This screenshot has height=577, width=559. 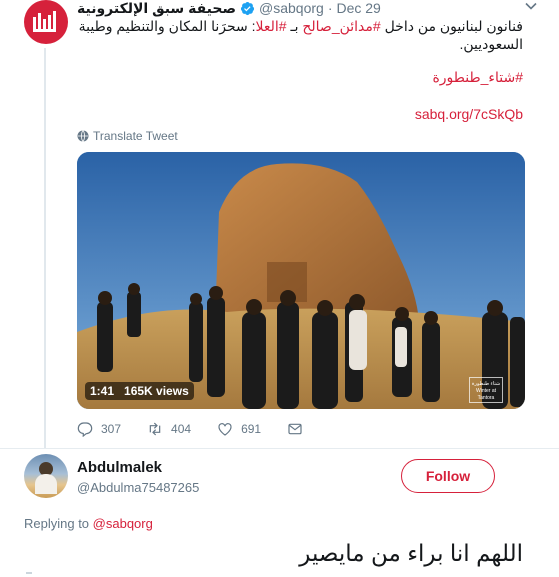 I want to click on sabq-avatar, so click(x=46, y=22).